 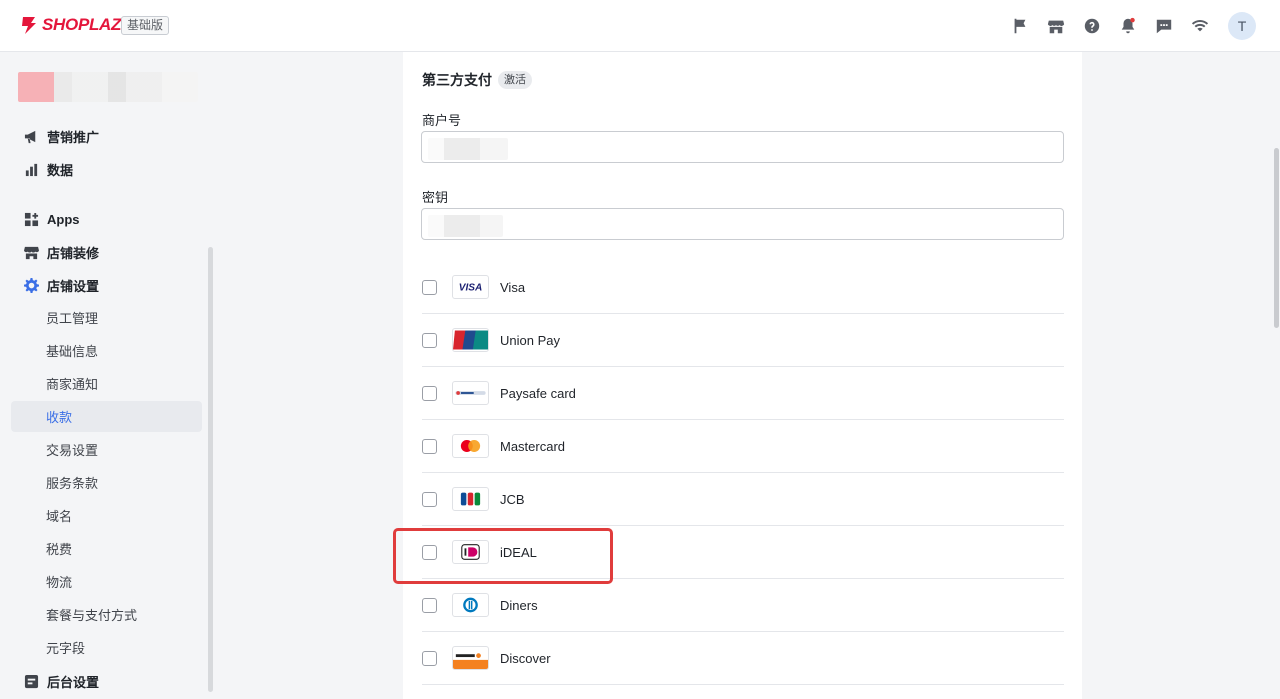 What do you see at coordinates (106, 614) in the screenshot?
I see `sidebar-sub-plan: 套餐与支付方式` at bounding box center [106, 614].